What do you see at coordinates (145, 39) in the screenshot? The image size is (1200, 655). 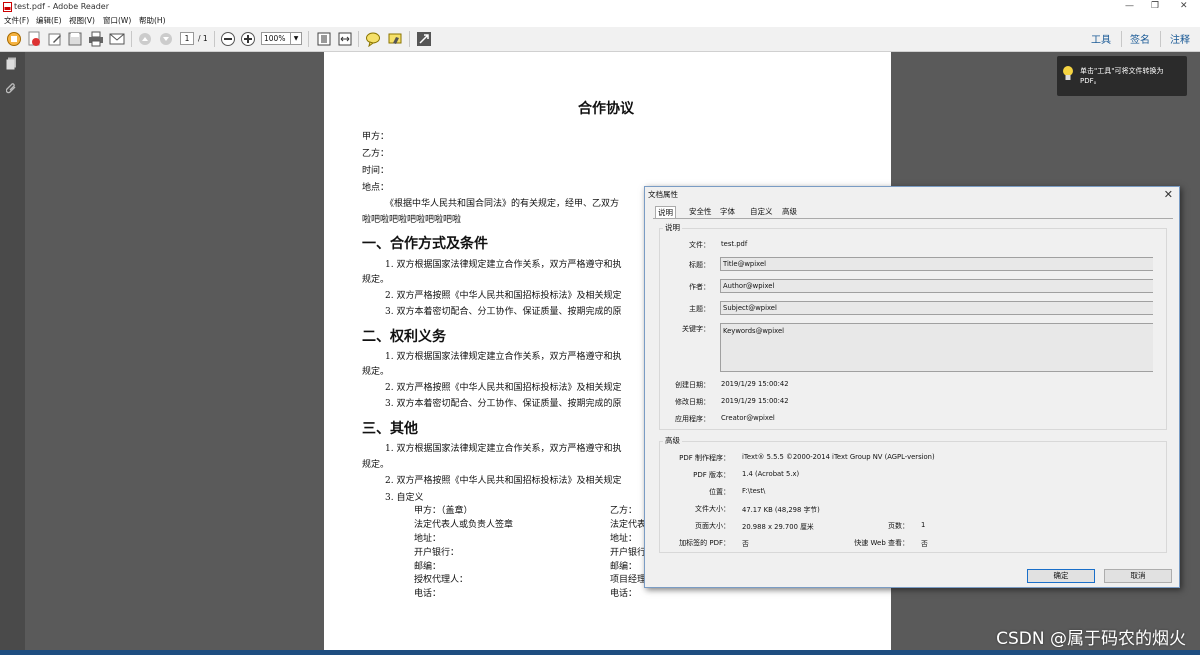 I see `previous-page-icon` at bounding box center [145, 39].